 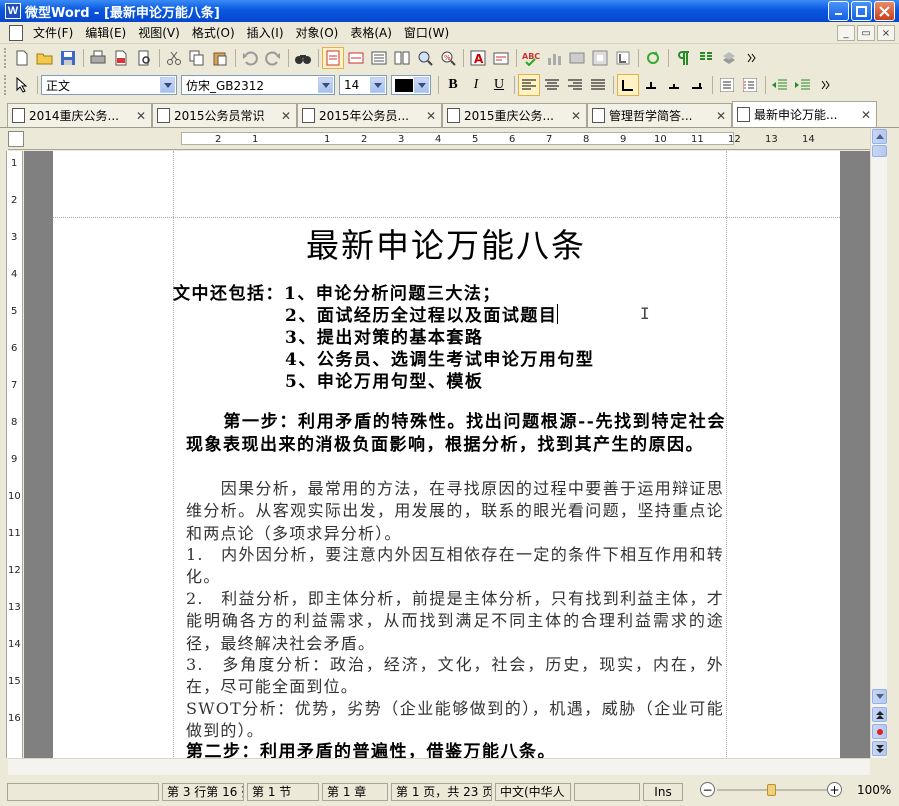 What do you see at coordinates (659, 115) in the screenshot?
I see `tab-doc-5: 管理哲学简答... ✕` at bounding box center [659, 115].